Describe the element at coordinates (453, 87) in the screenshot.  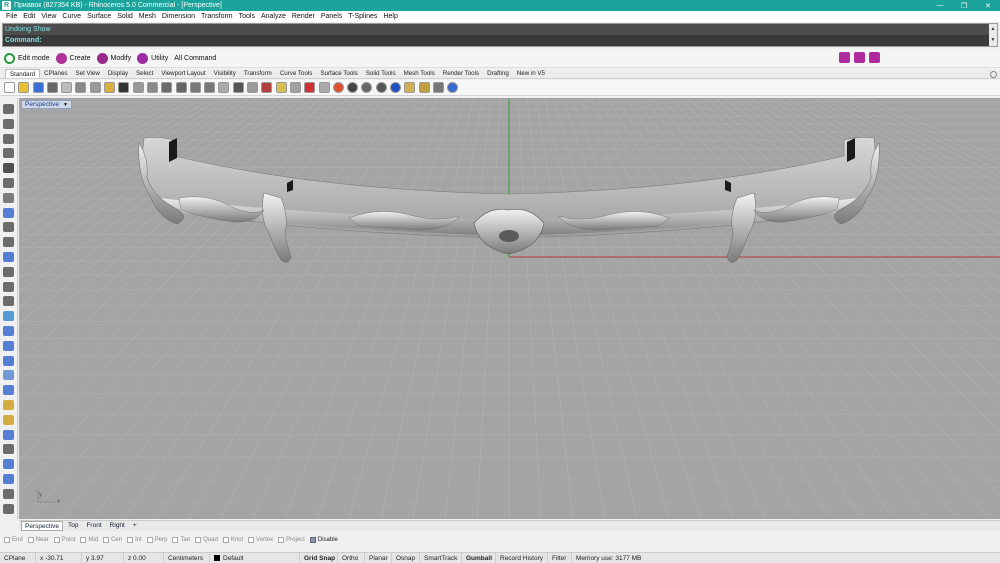
I see `help-icon` at that location.